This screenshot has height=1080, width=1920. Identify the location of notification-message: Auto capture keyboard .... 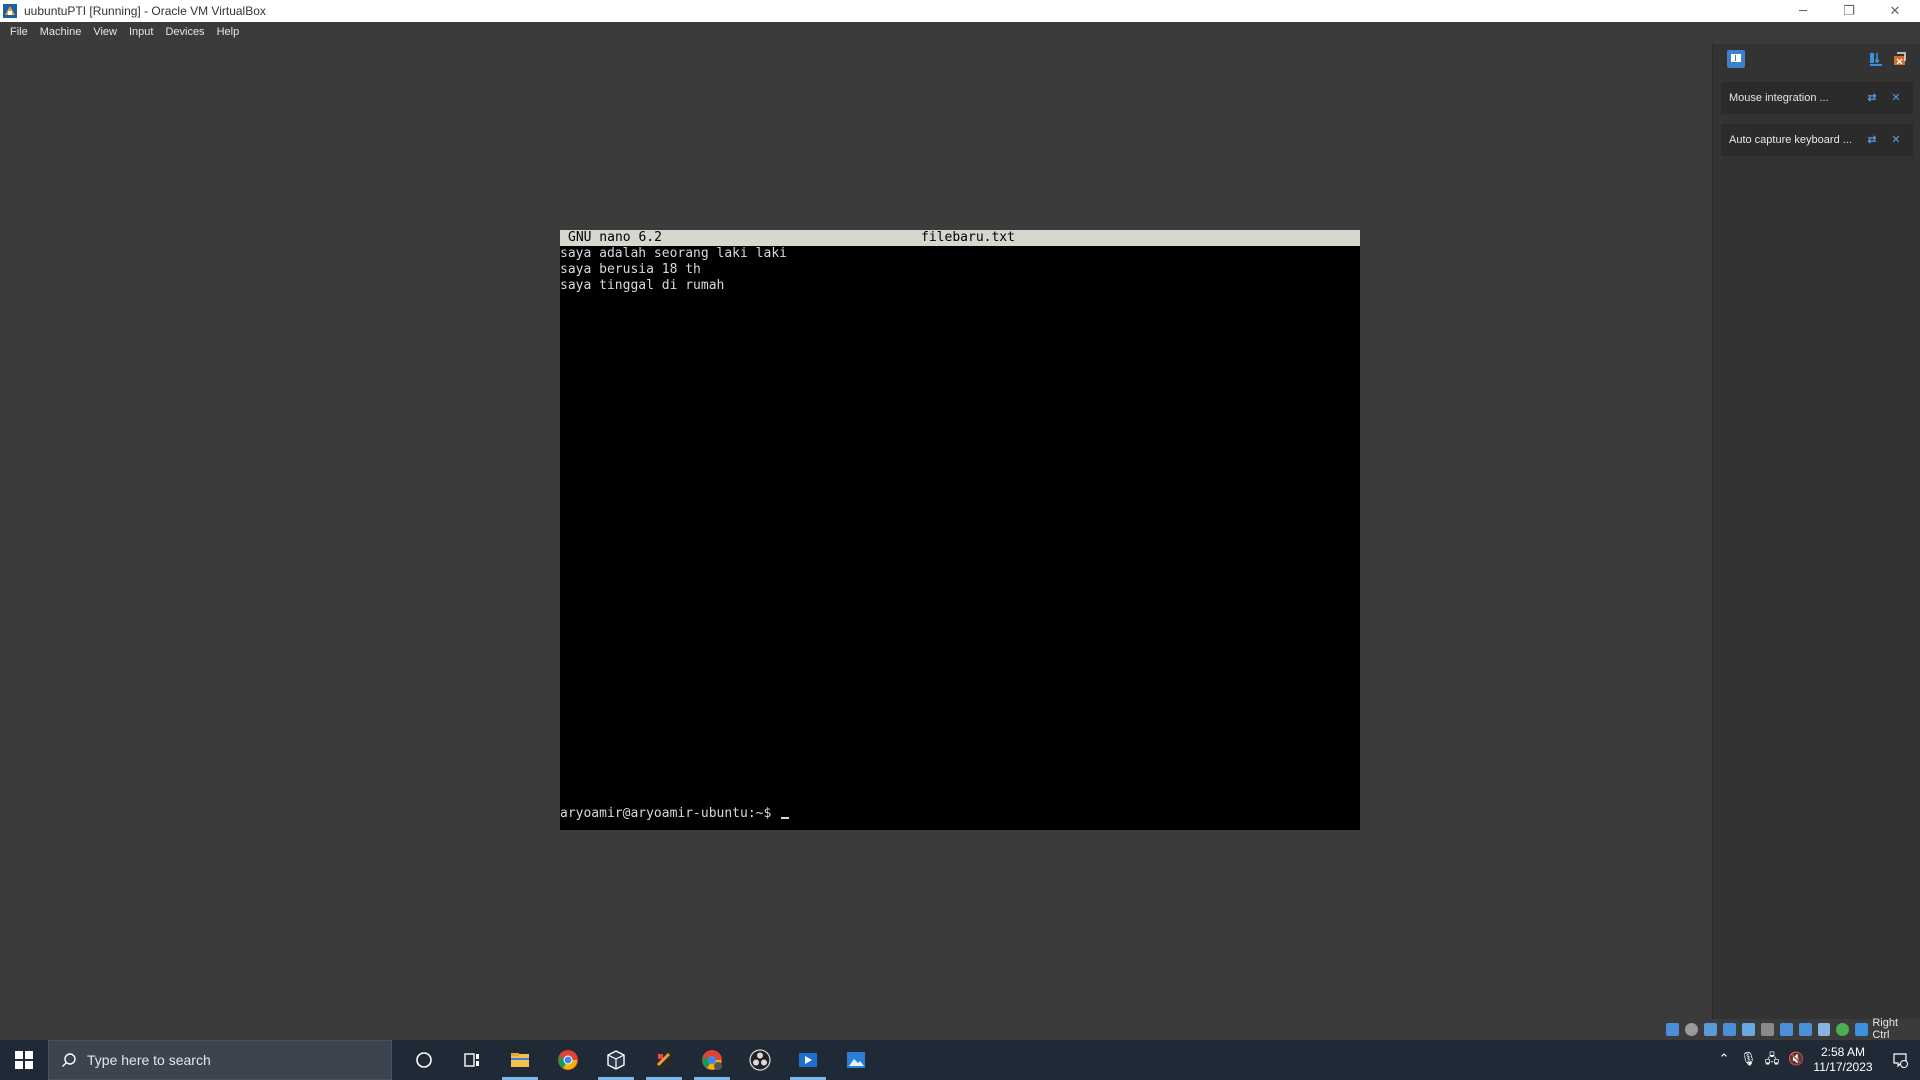
(1790, 140).